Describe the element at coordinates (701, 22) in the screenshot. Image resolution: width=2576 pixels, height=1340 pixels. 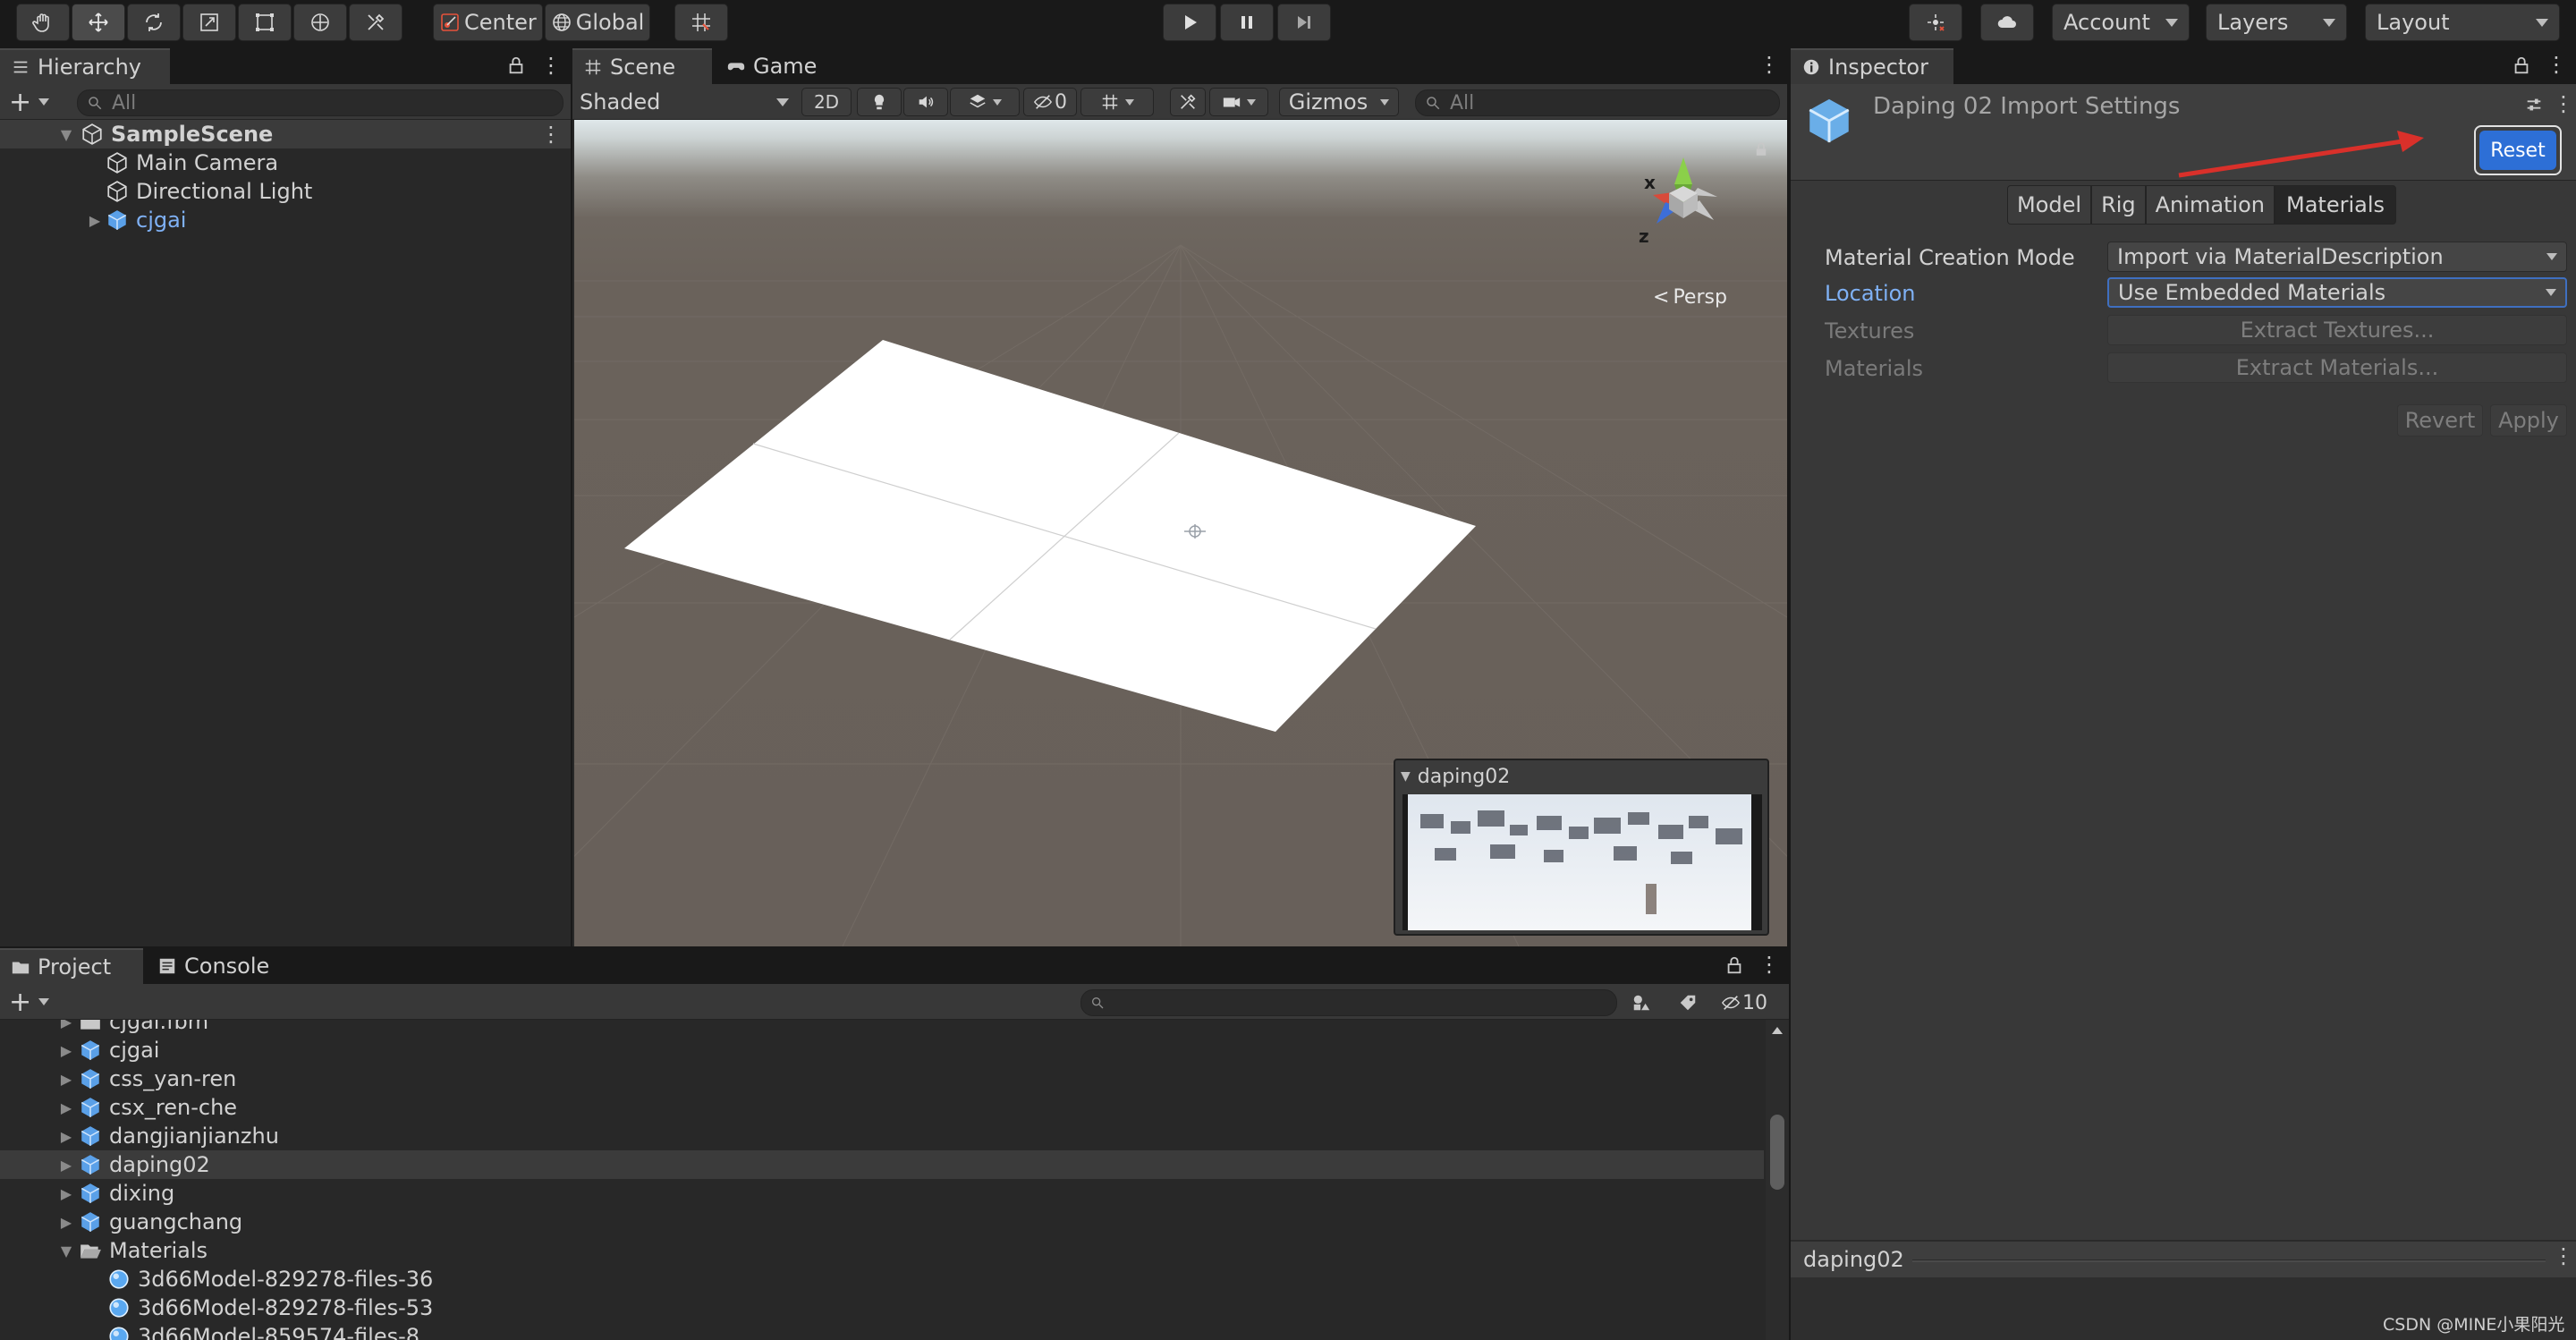
I see `grid-snap-button` at that location.